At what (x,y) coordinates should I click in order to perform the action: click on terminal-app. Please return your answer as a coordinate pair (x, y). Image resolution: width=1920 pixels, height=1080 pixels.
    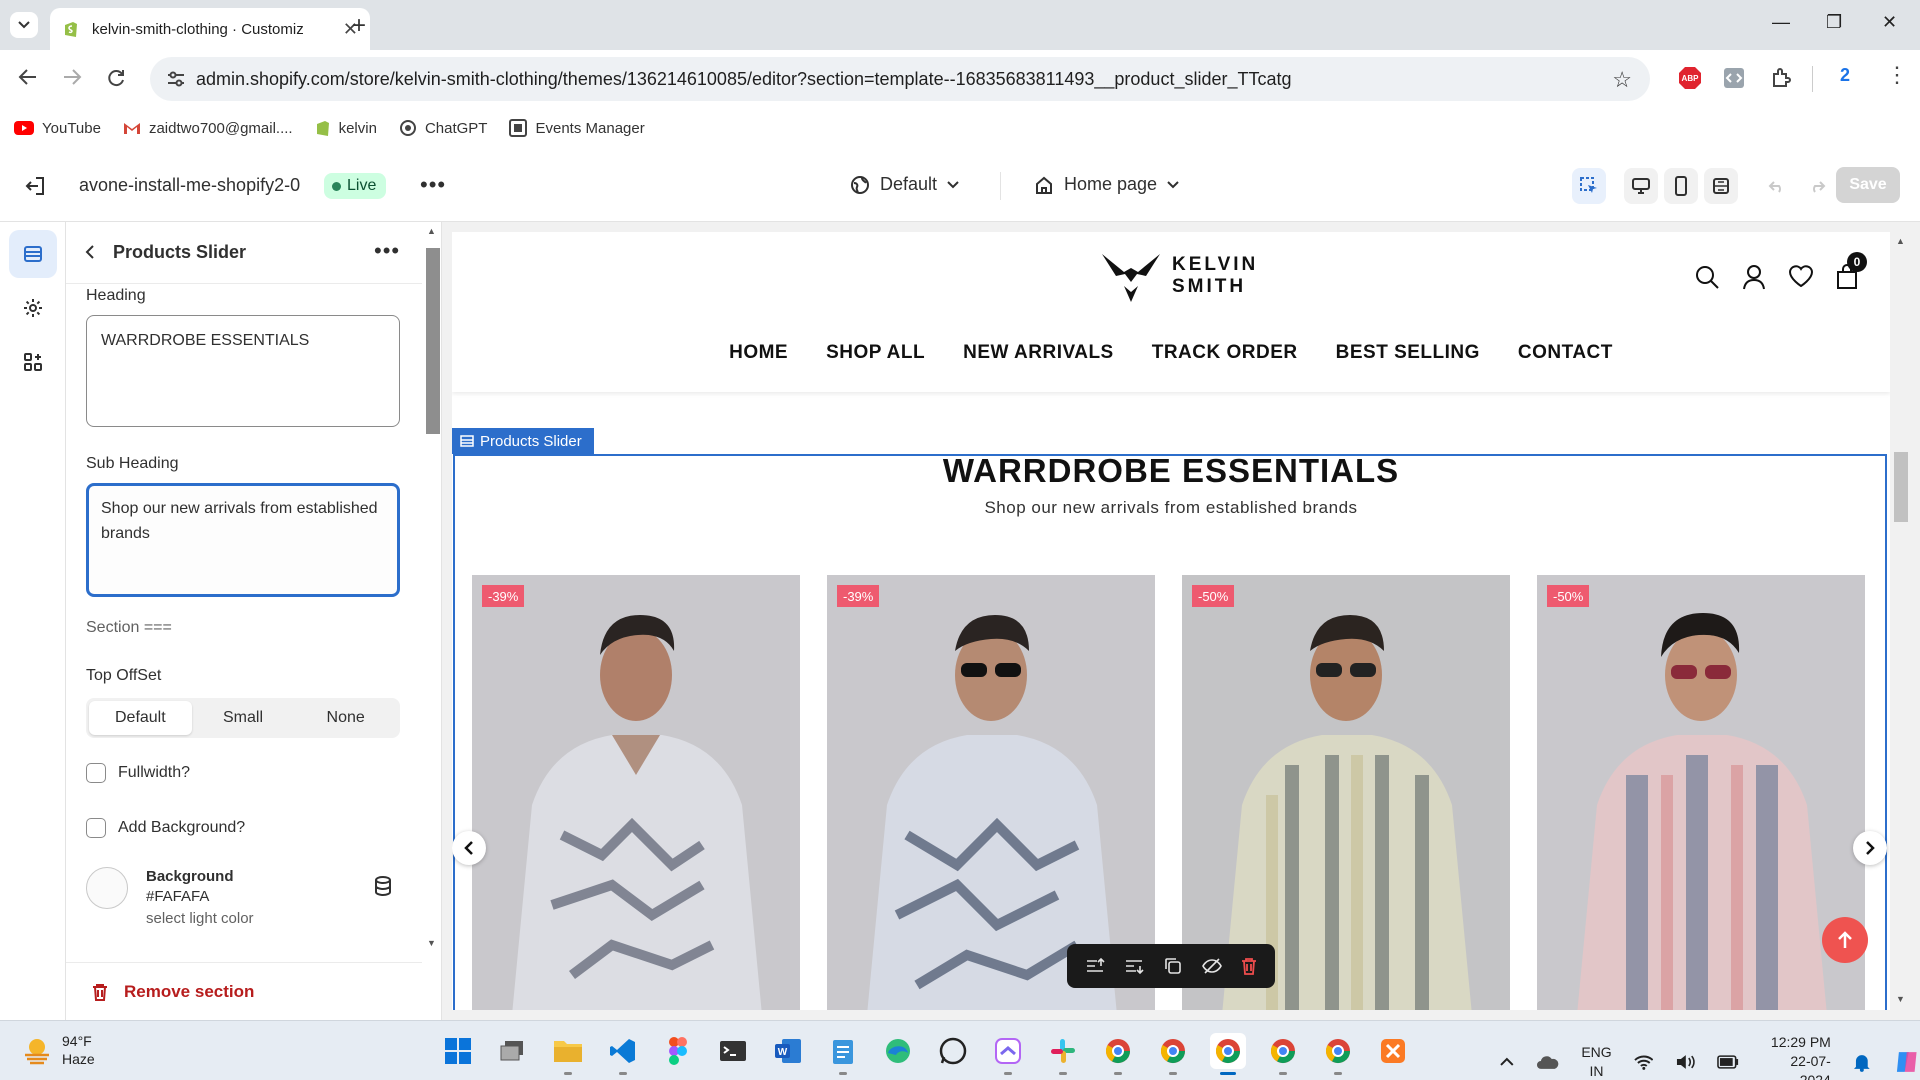
    Looking at the image, I should click on (733, 1051).